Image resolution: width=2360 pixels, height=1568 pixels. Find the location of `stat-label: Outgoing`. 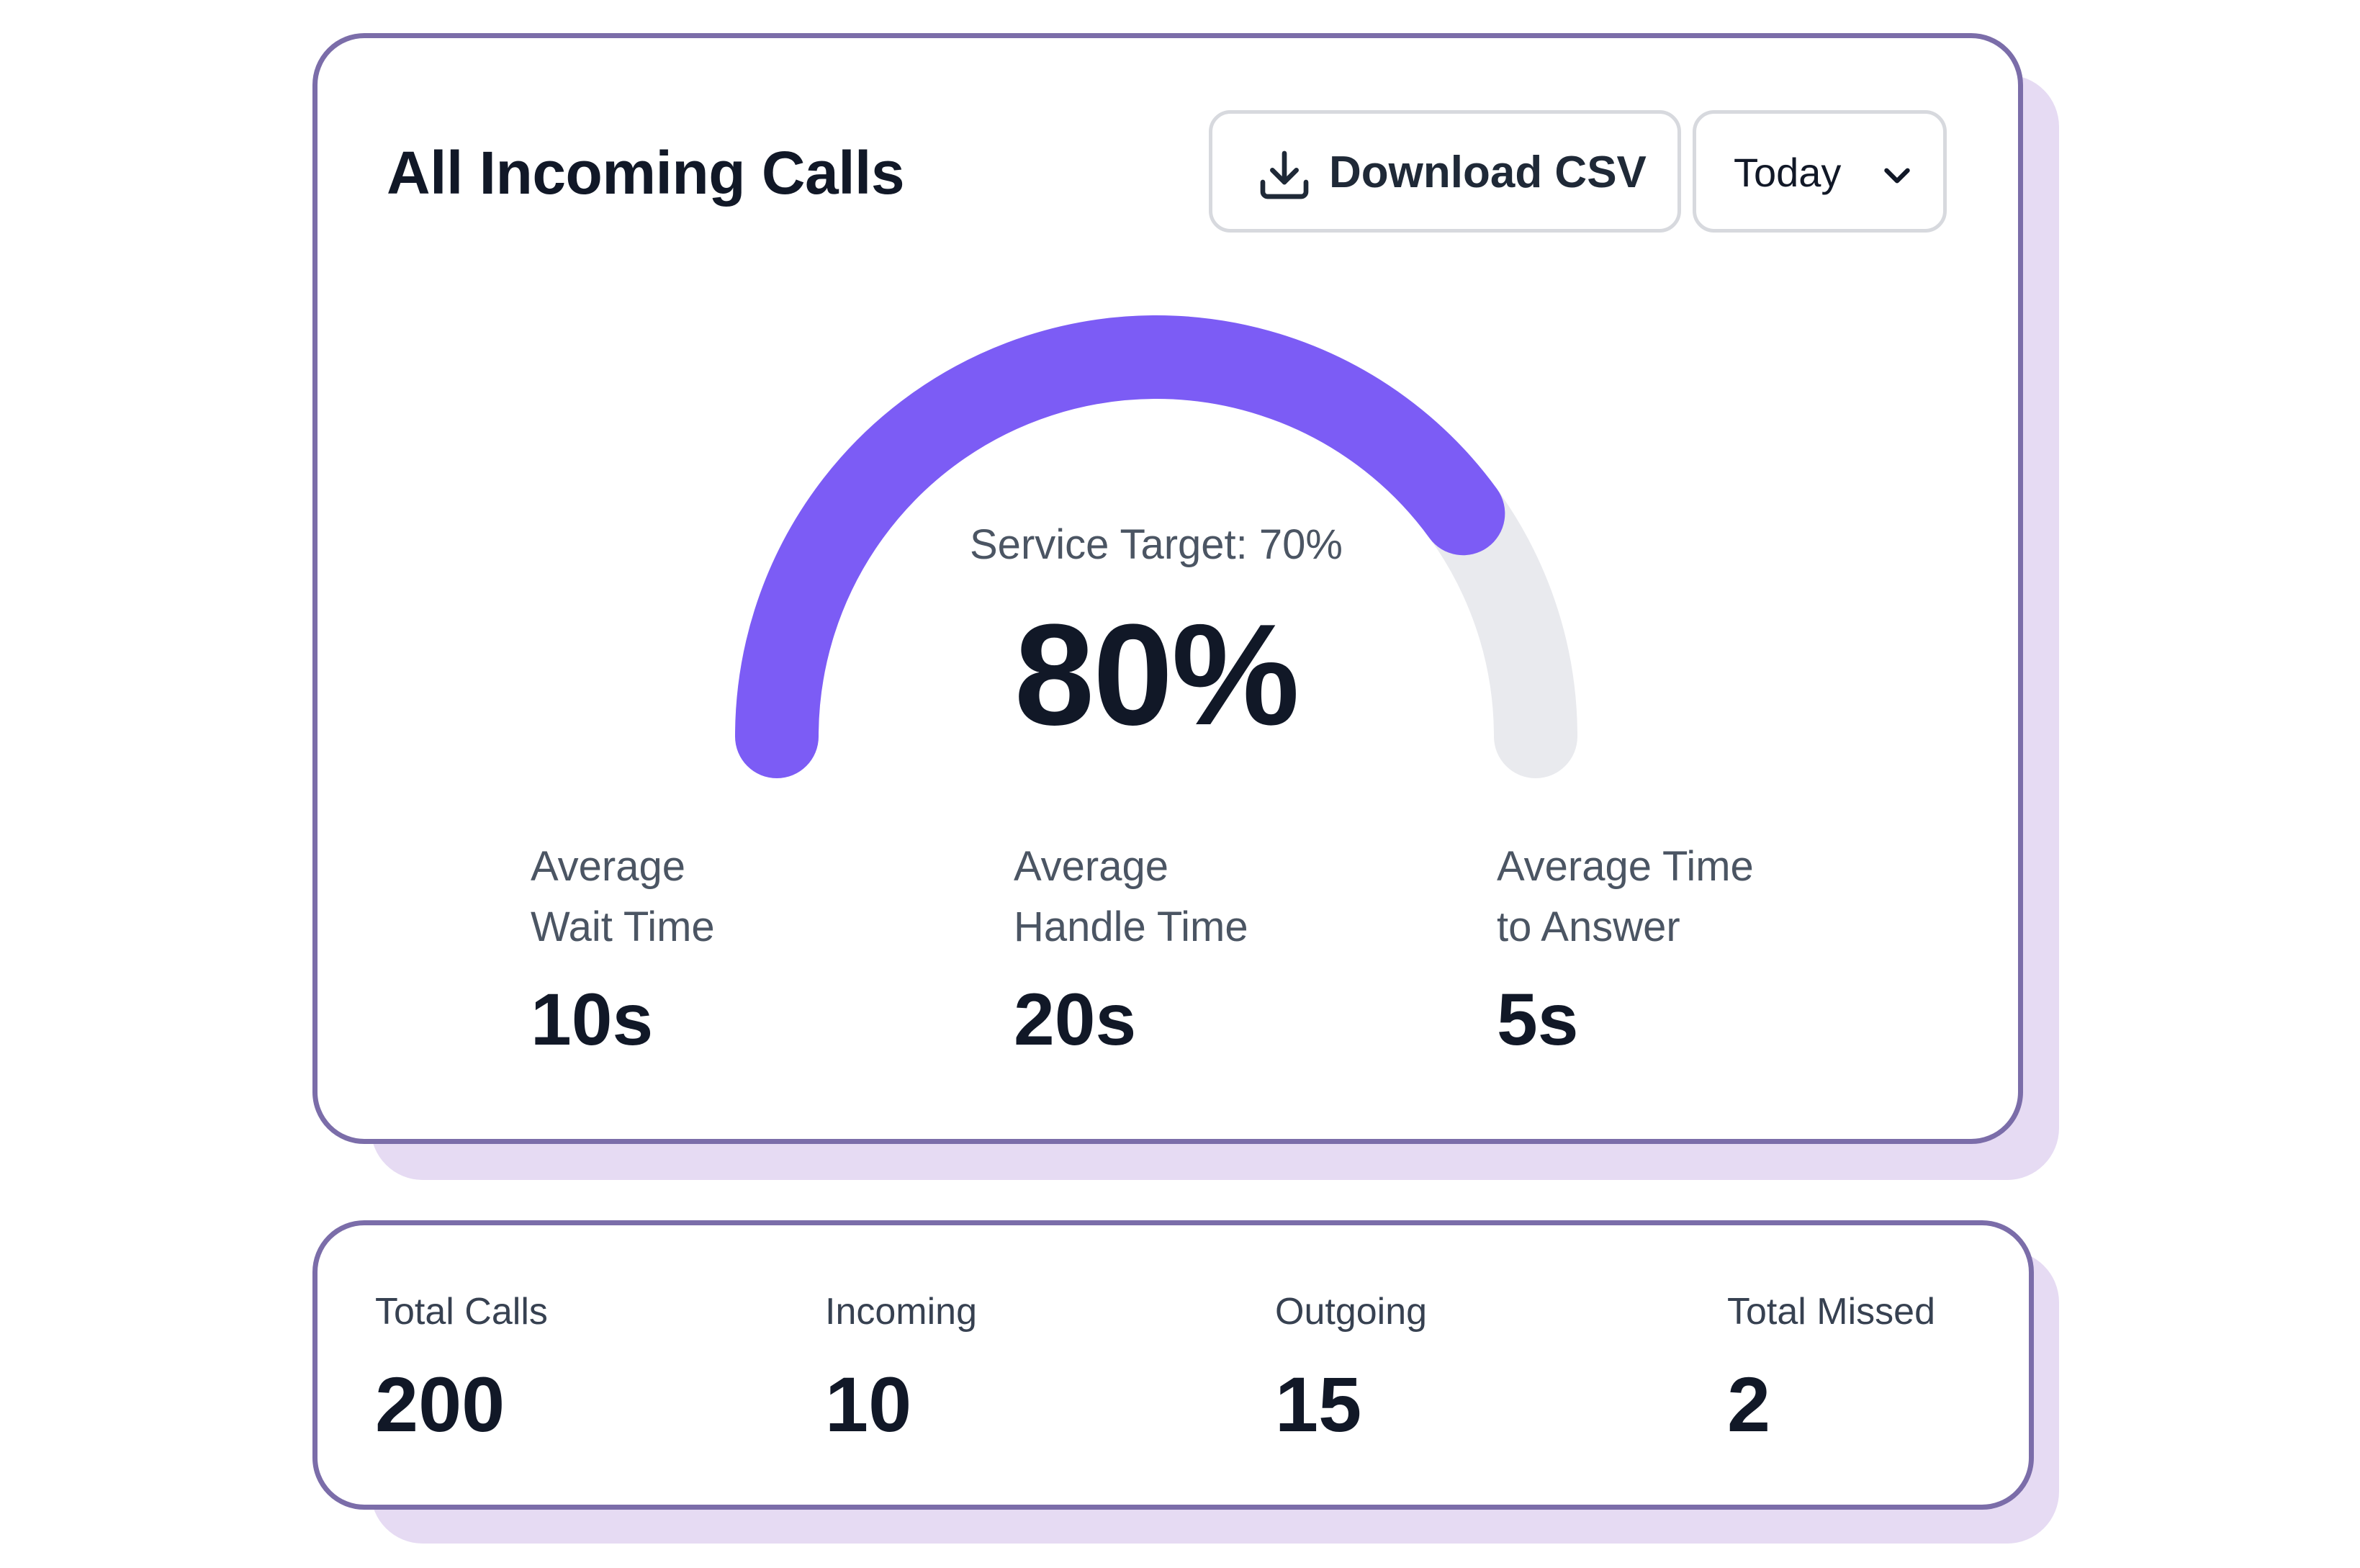

stat-label: Outgoing is located at coordinates (1351, 1312).